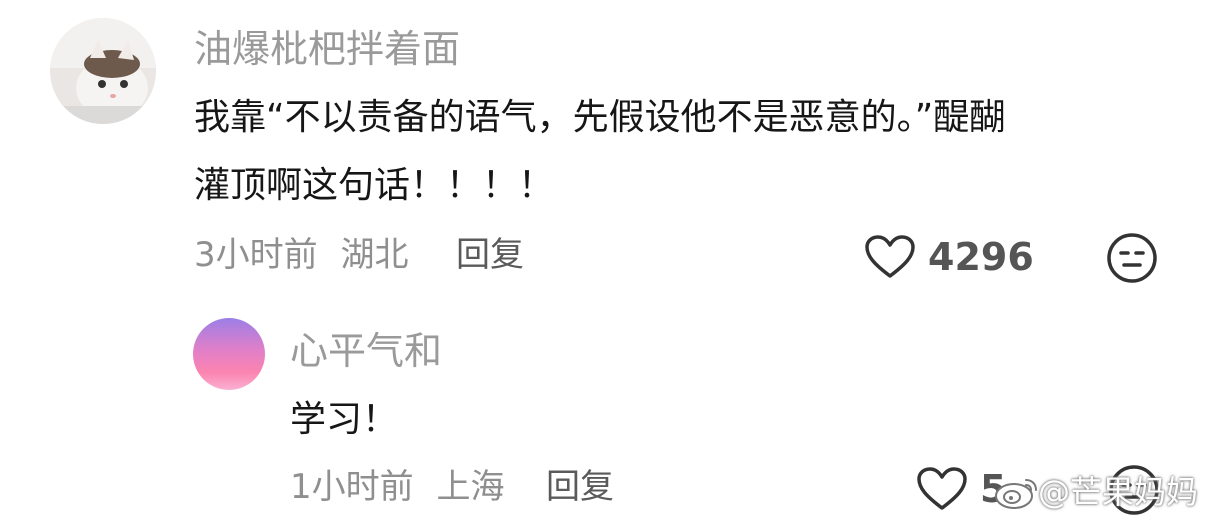  I want to click on pink-gradient-avatar-icon, so click(229, 354).